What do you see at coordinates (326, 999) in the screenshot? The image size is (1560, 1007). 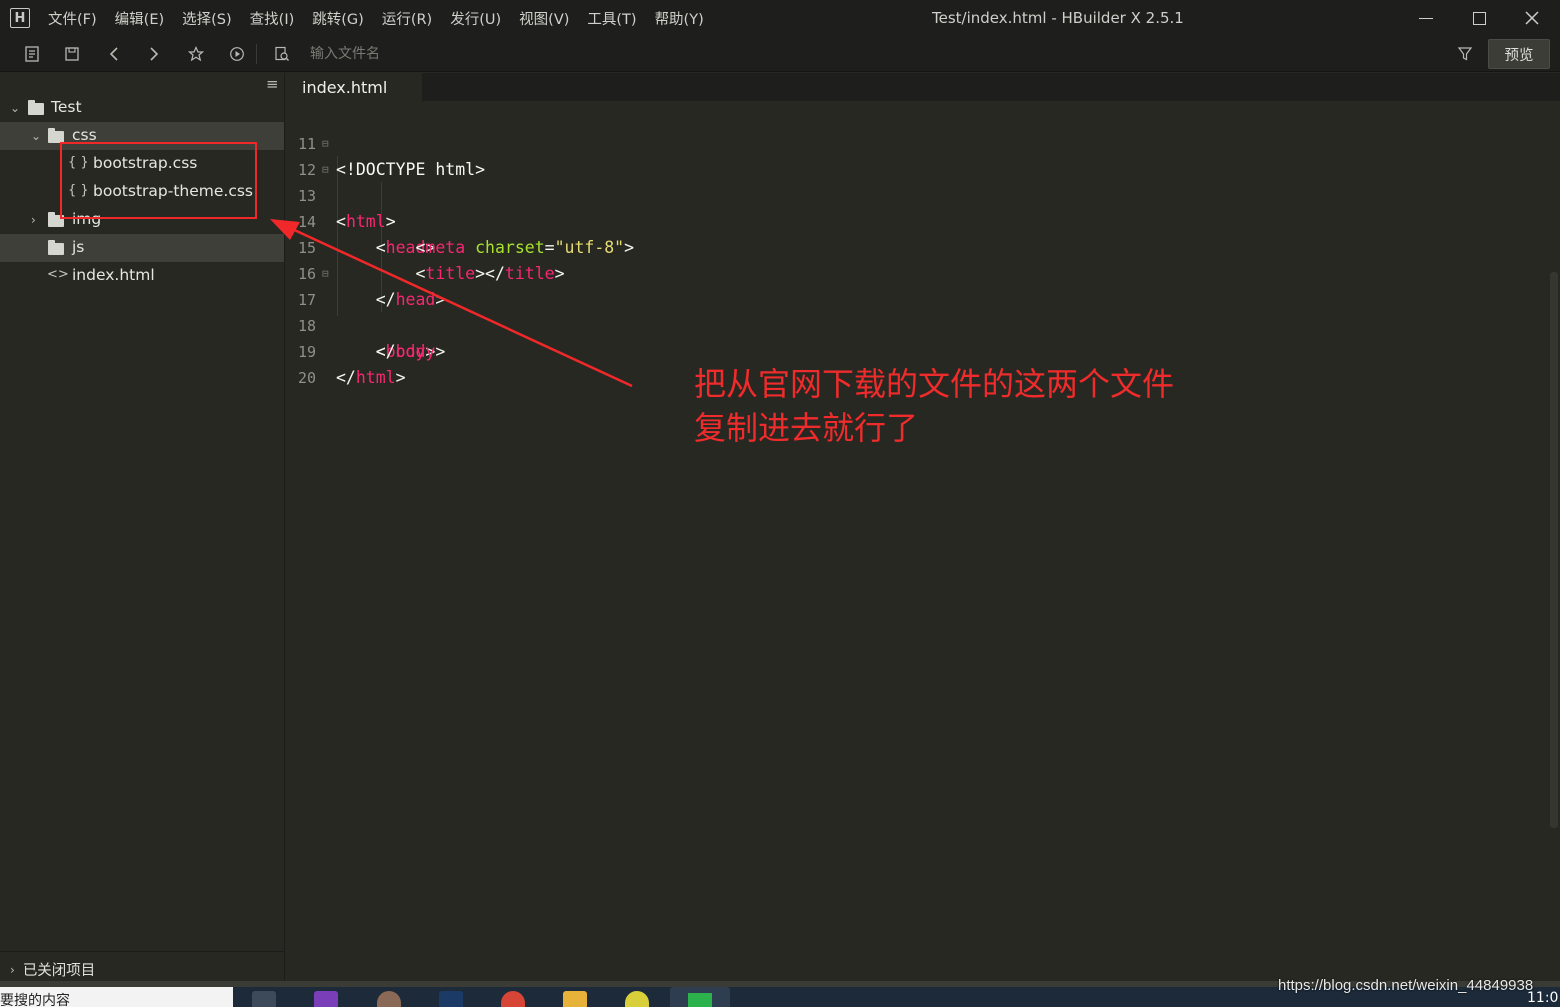 I see `visual-studio-icon` at bounding box center [326, 999].